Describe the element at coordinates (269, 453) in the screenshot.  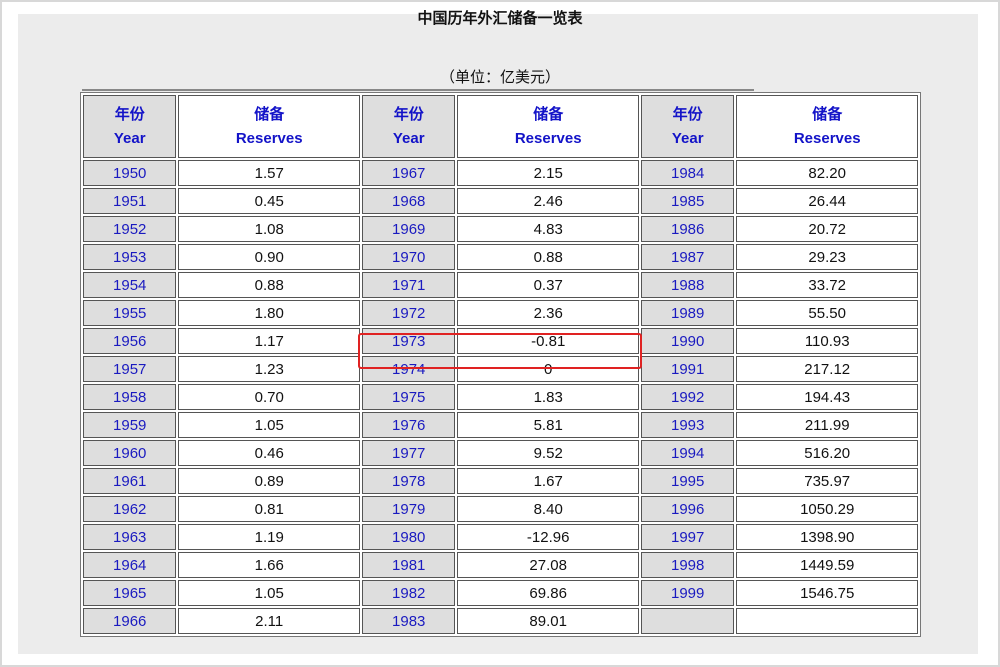
I see `reserve-value: 0.46` at that location.